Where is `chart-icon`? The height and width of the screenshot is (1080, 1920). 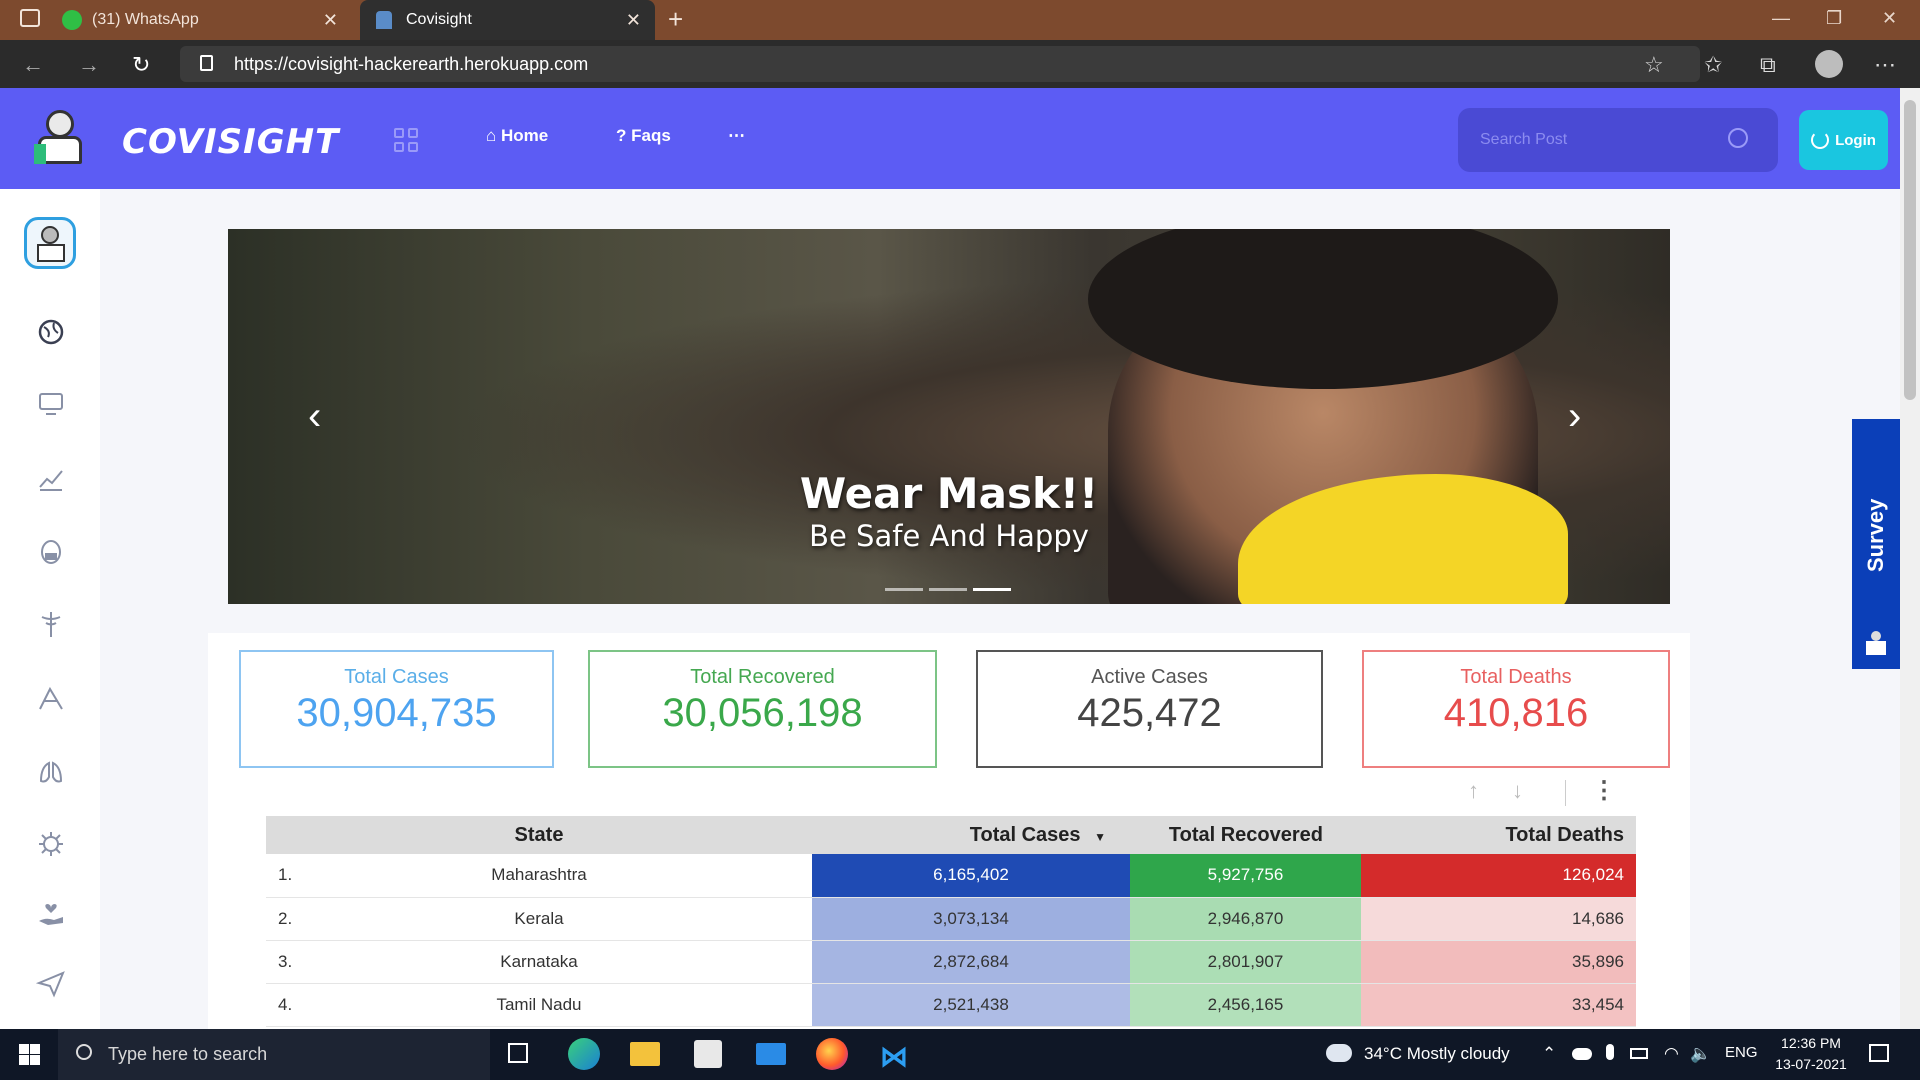
chart-icon is located at coordinates (51, 478).